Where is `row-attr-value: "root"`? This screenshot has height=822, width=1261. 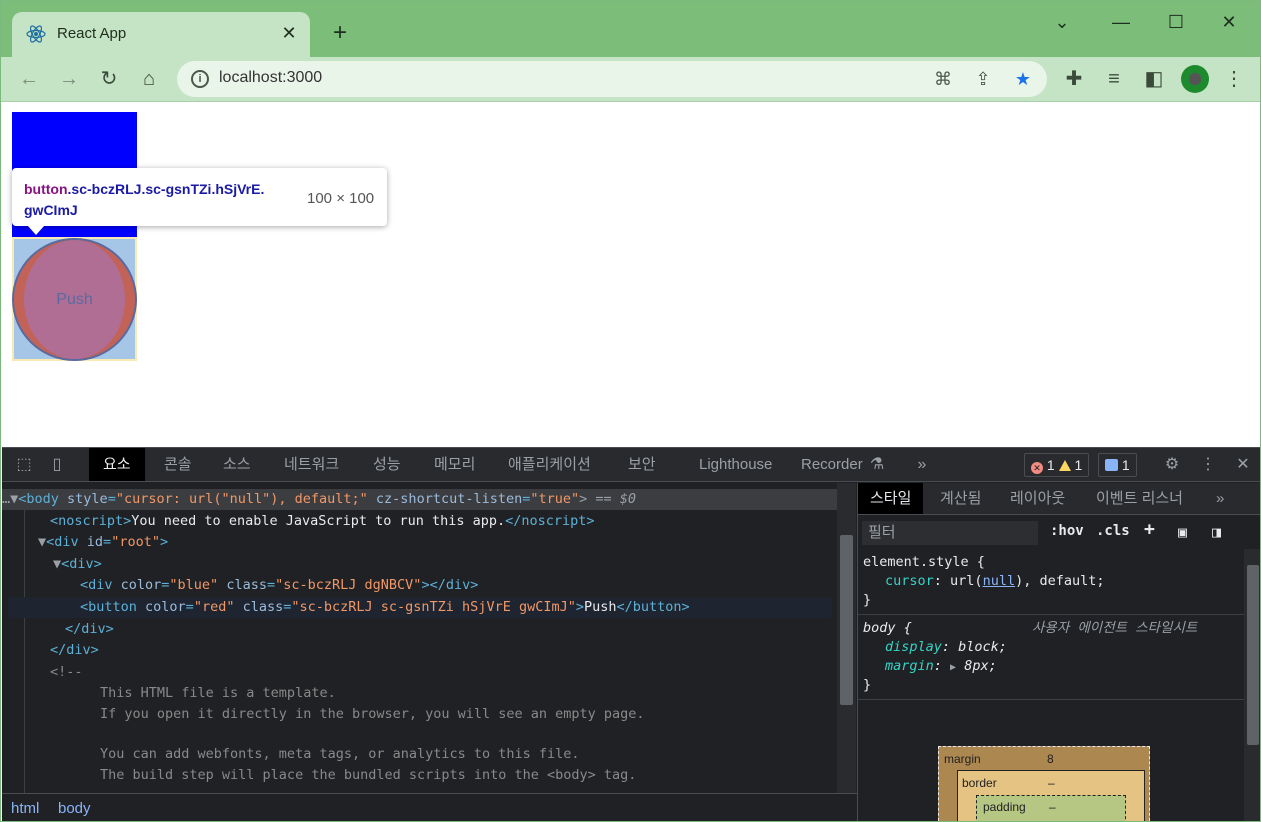
row-attr-value: "root" is located at coordinates (135, 542).